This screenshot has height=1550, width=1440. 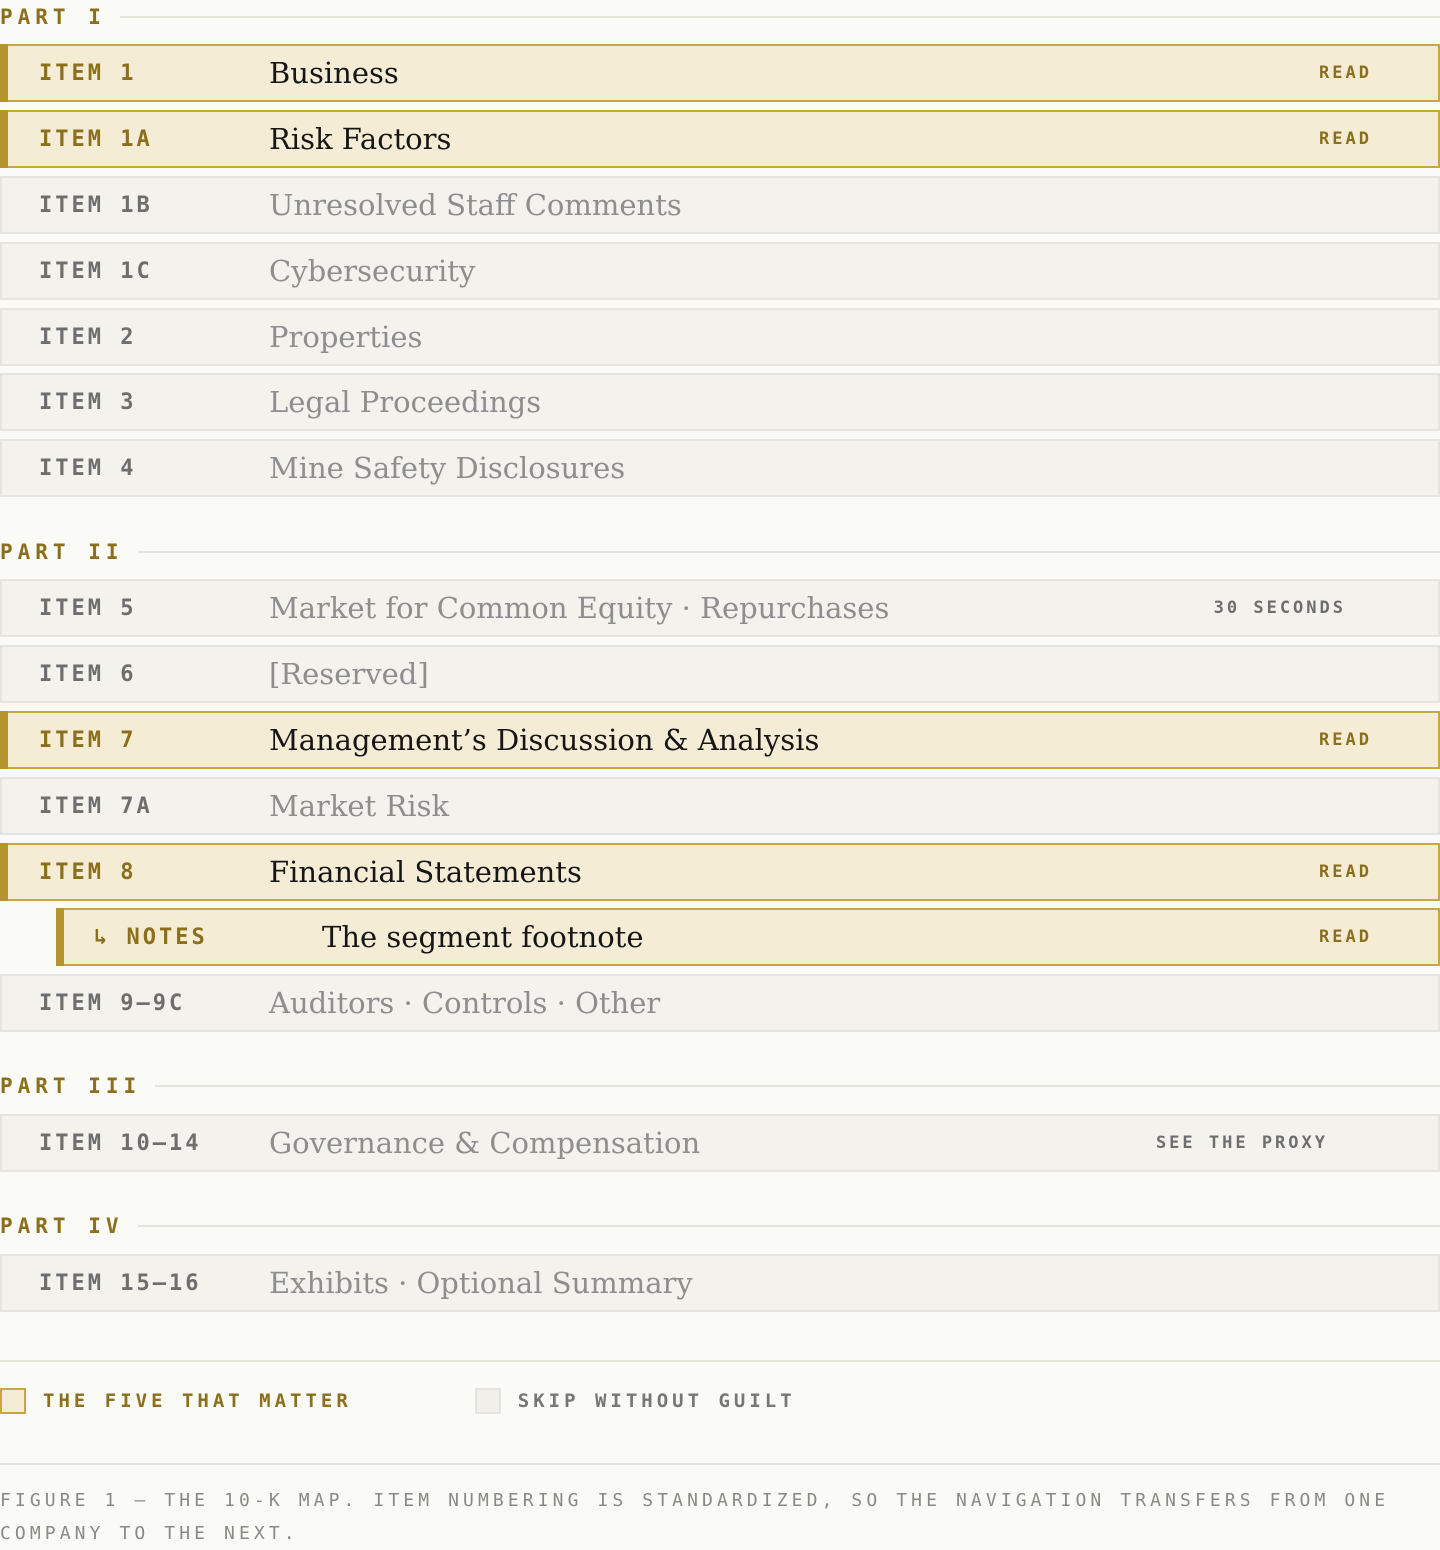 What do you see at coordinates (579, 608) in the screenshot?
I see `item-title: Market for Common Equity · Repurchases` at bounding box center [579, 608].